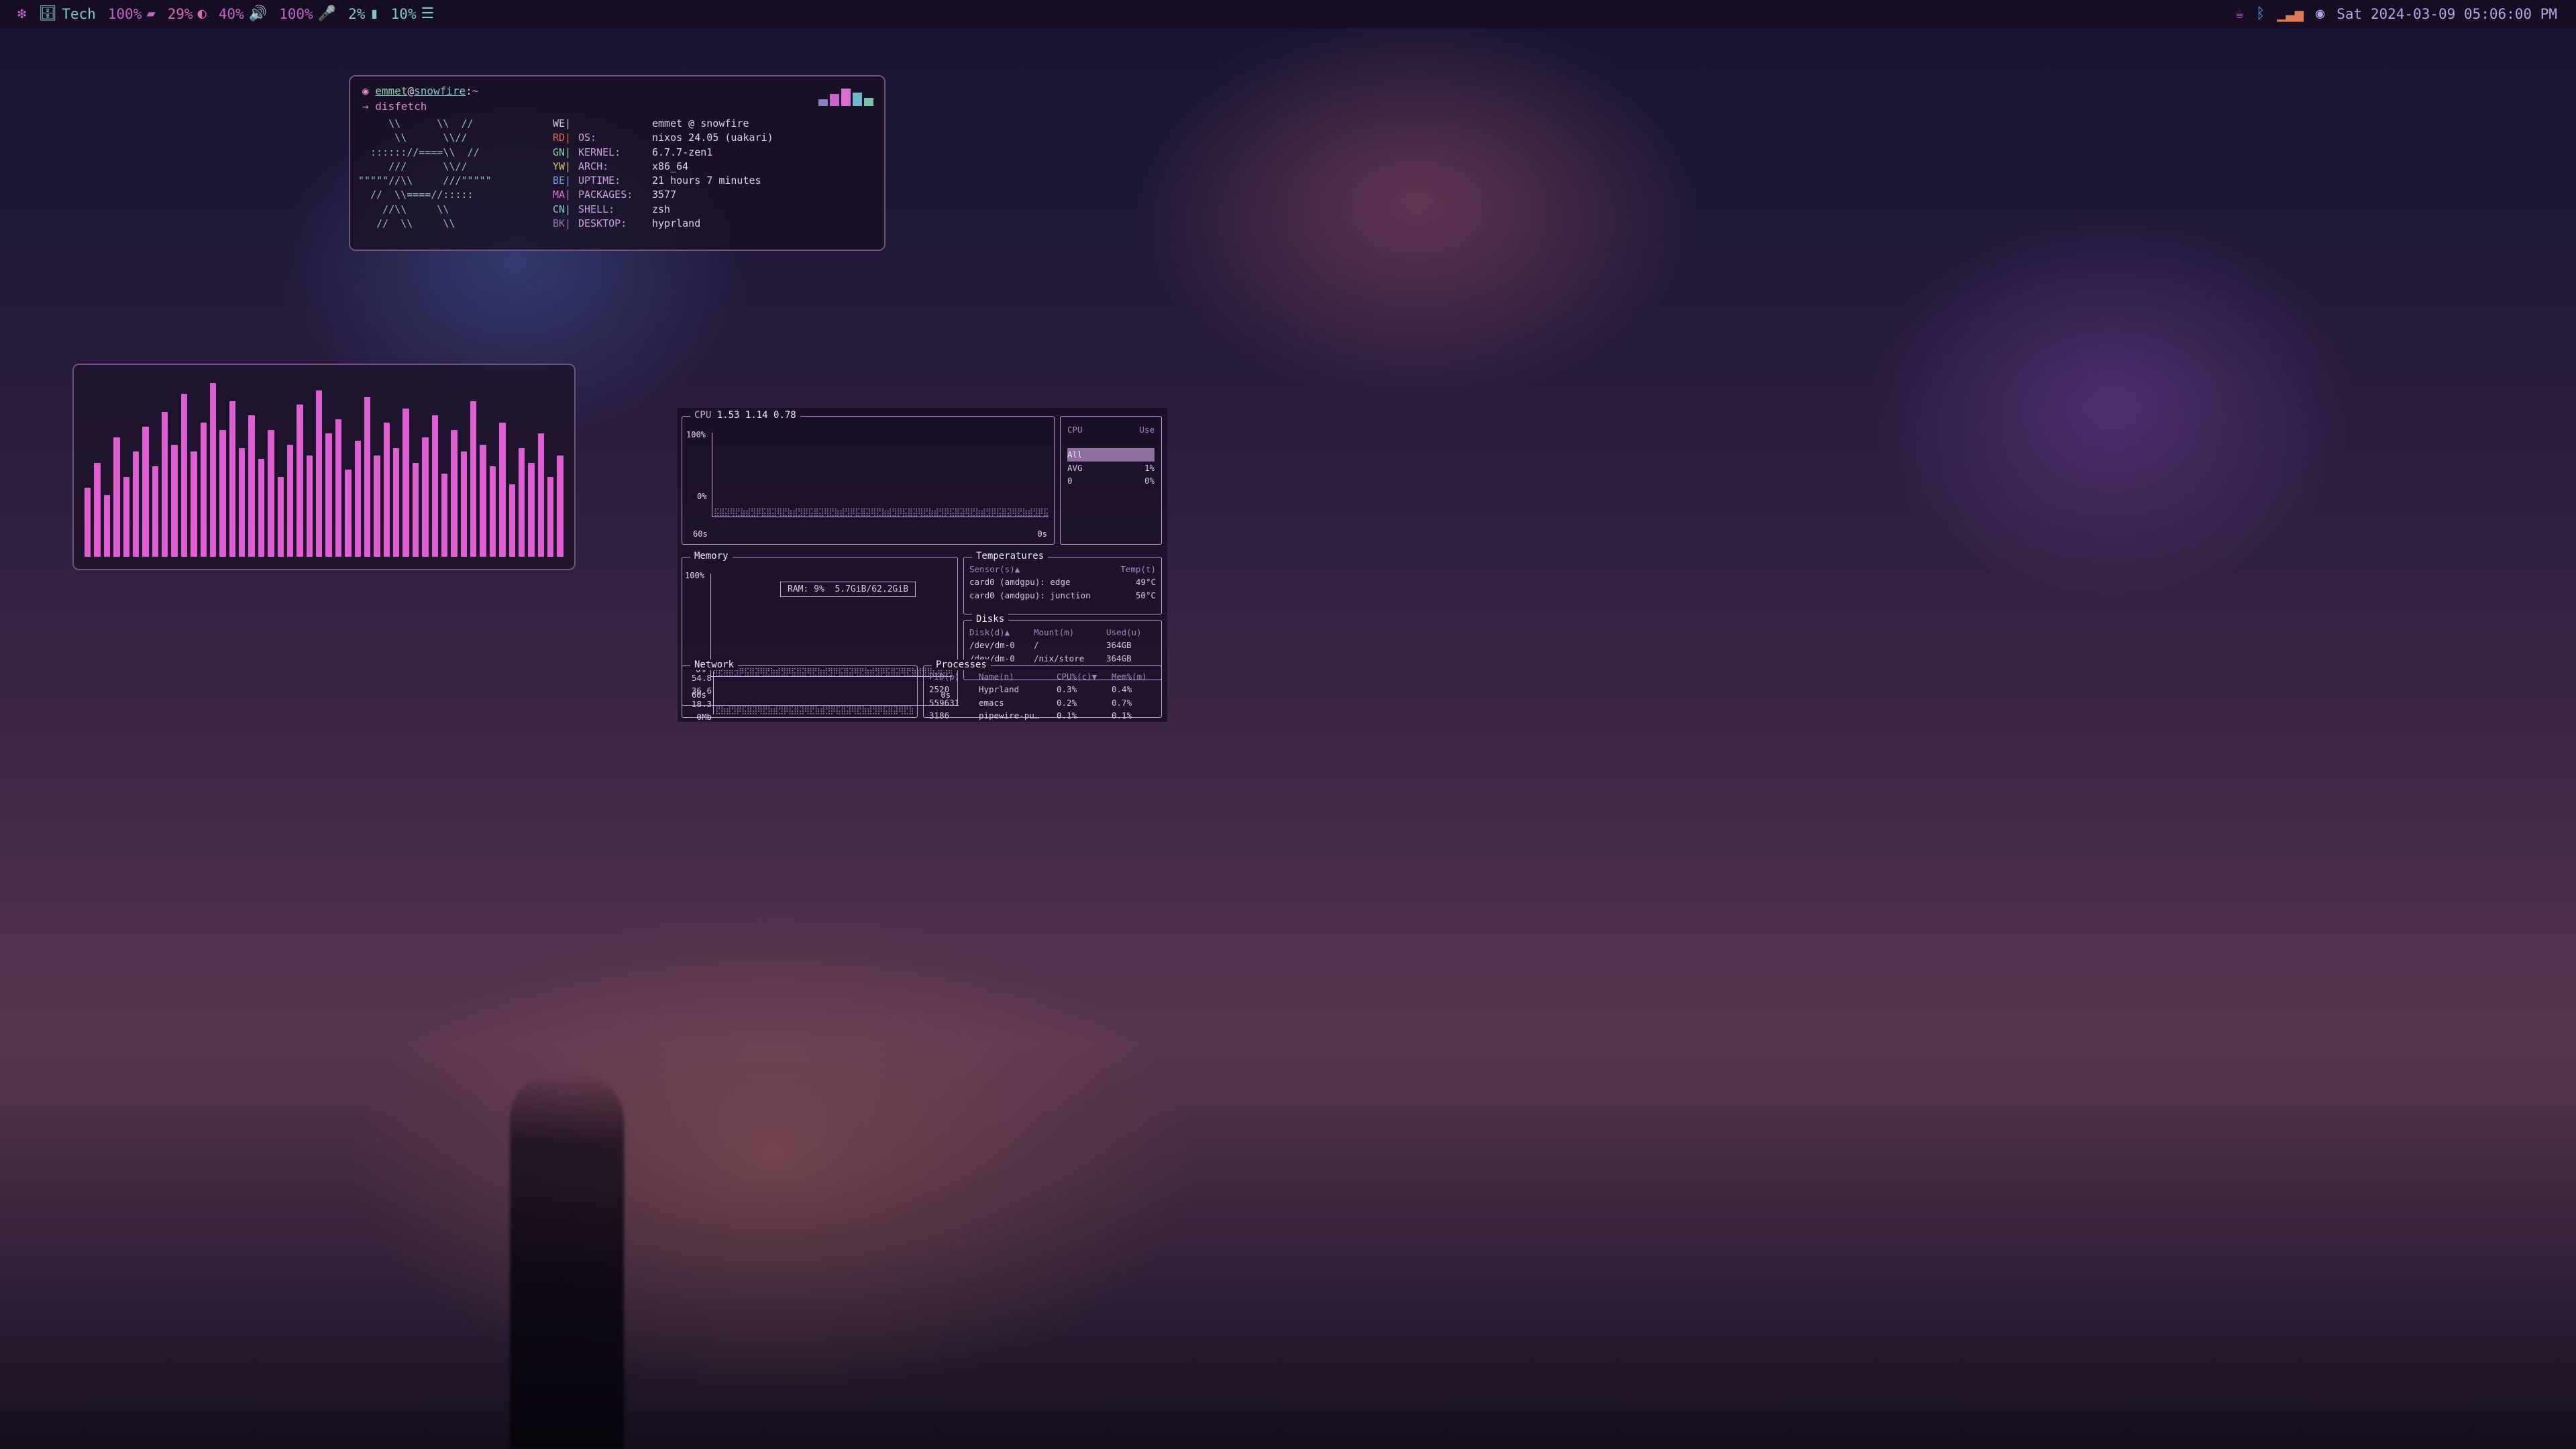 The width and height of the screenshot is (2576, 1449). Describe the element at coordinates (599, 180) in the screenshot. I see `fastfetch-label: UPTIME:` at that location.